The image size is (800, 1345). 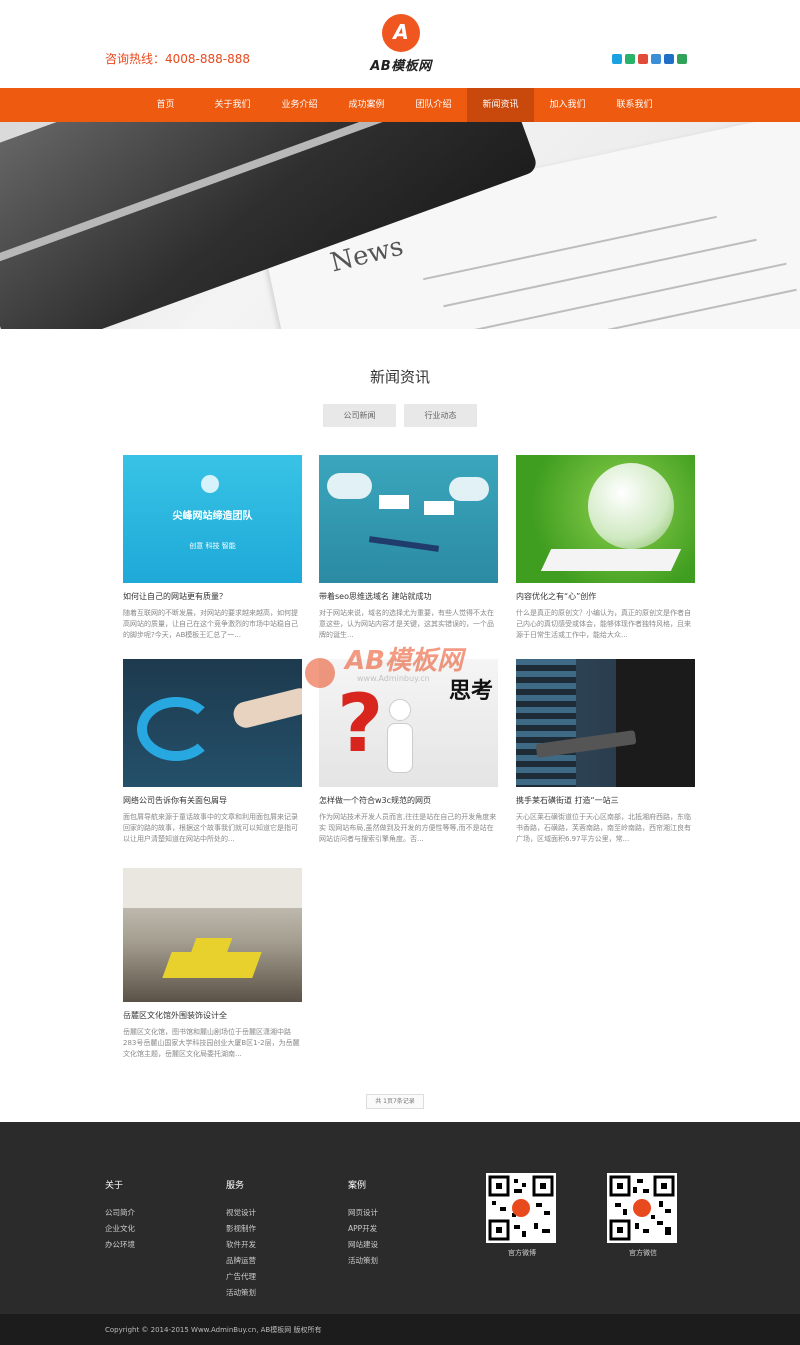 I want to click on news-title: 岳麓区文化馆外围装饰设计全, so click(x=212, y=1016).